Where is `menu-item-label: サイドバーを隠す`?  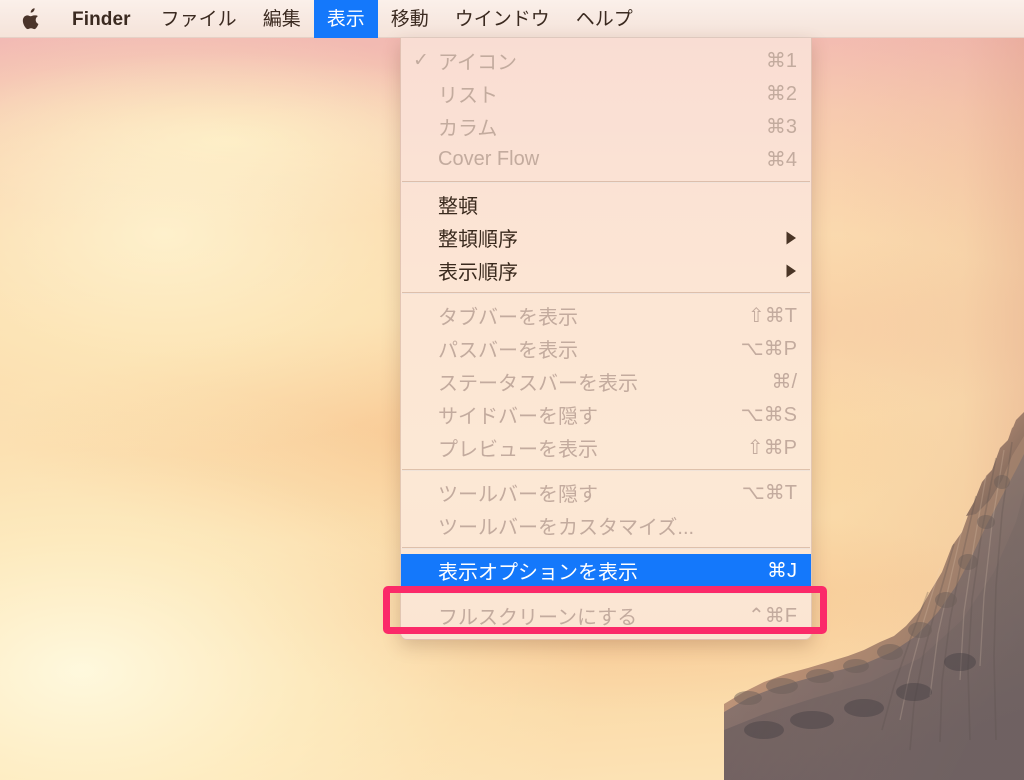 menu-item-label: サイドバーを隠す is located at coordinates (518, 417).